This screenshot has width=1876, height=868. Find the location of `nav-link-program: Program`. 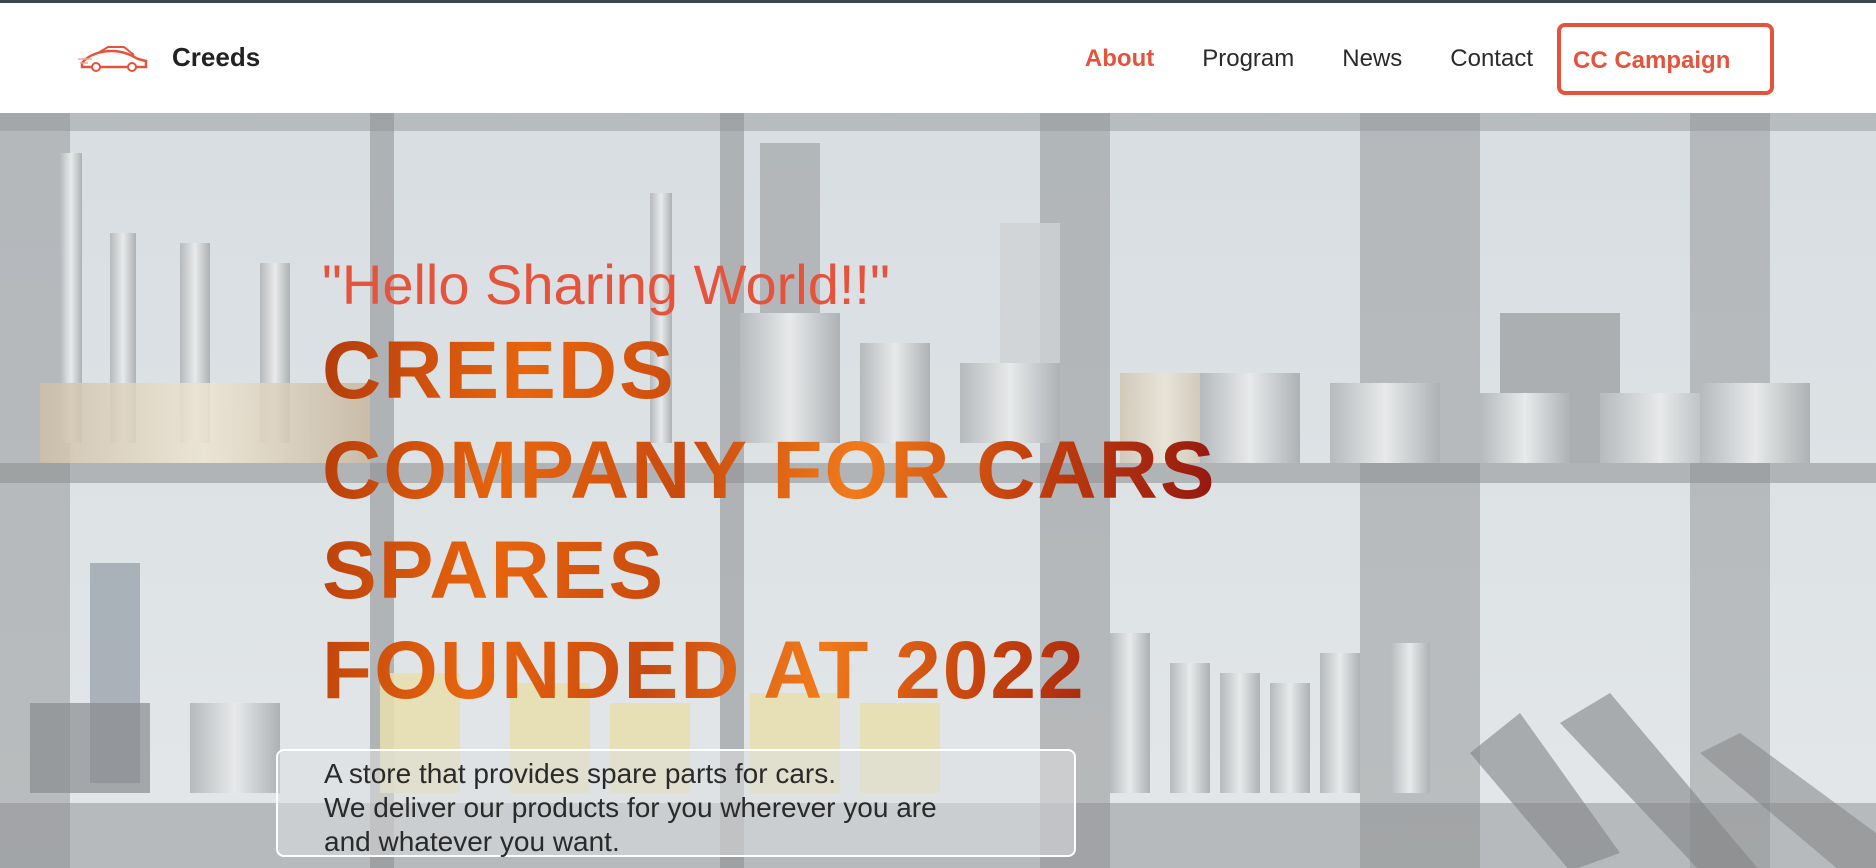

nav-link-program: Program is located at coordinates (1248, 59).